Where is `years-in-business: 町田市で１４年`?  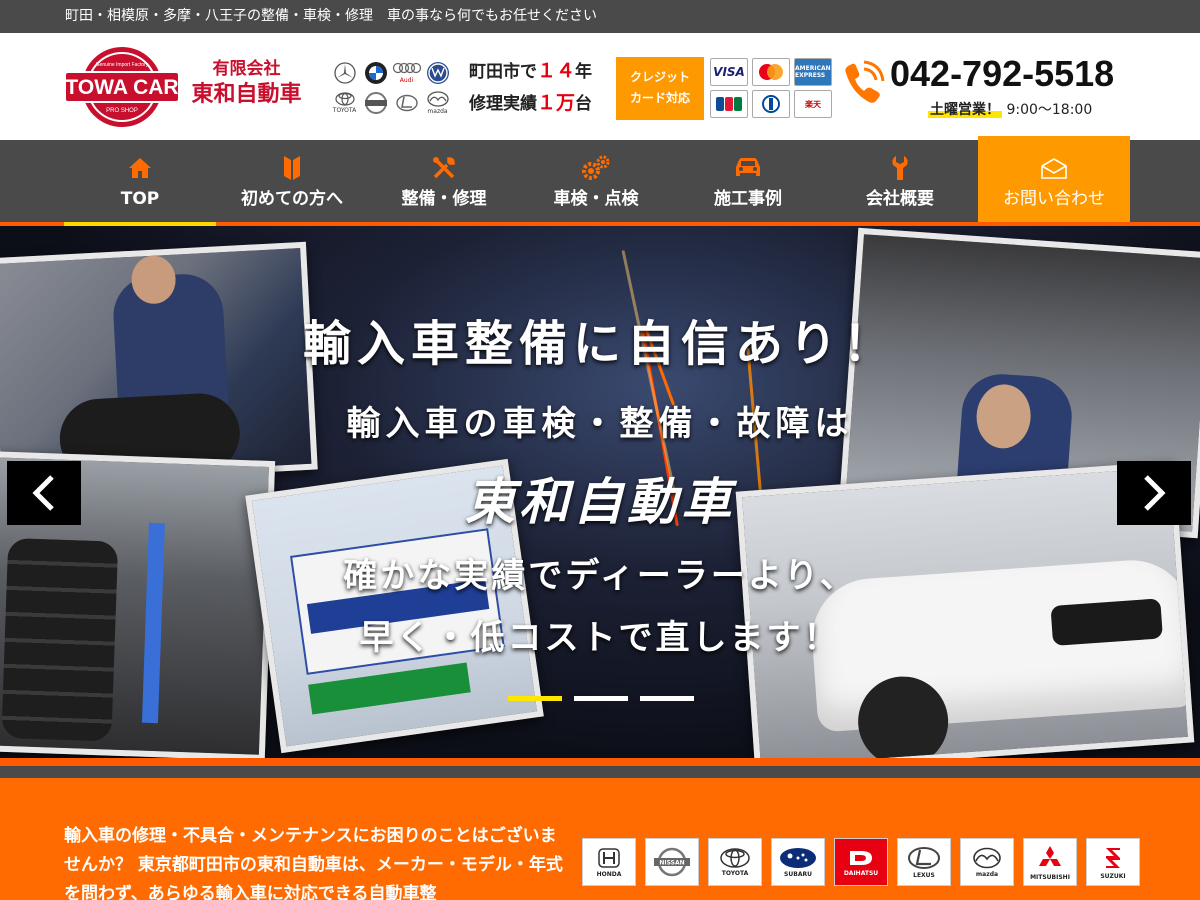
years-in-business: 町田市で１４年 is located at coordinates (530, 72).